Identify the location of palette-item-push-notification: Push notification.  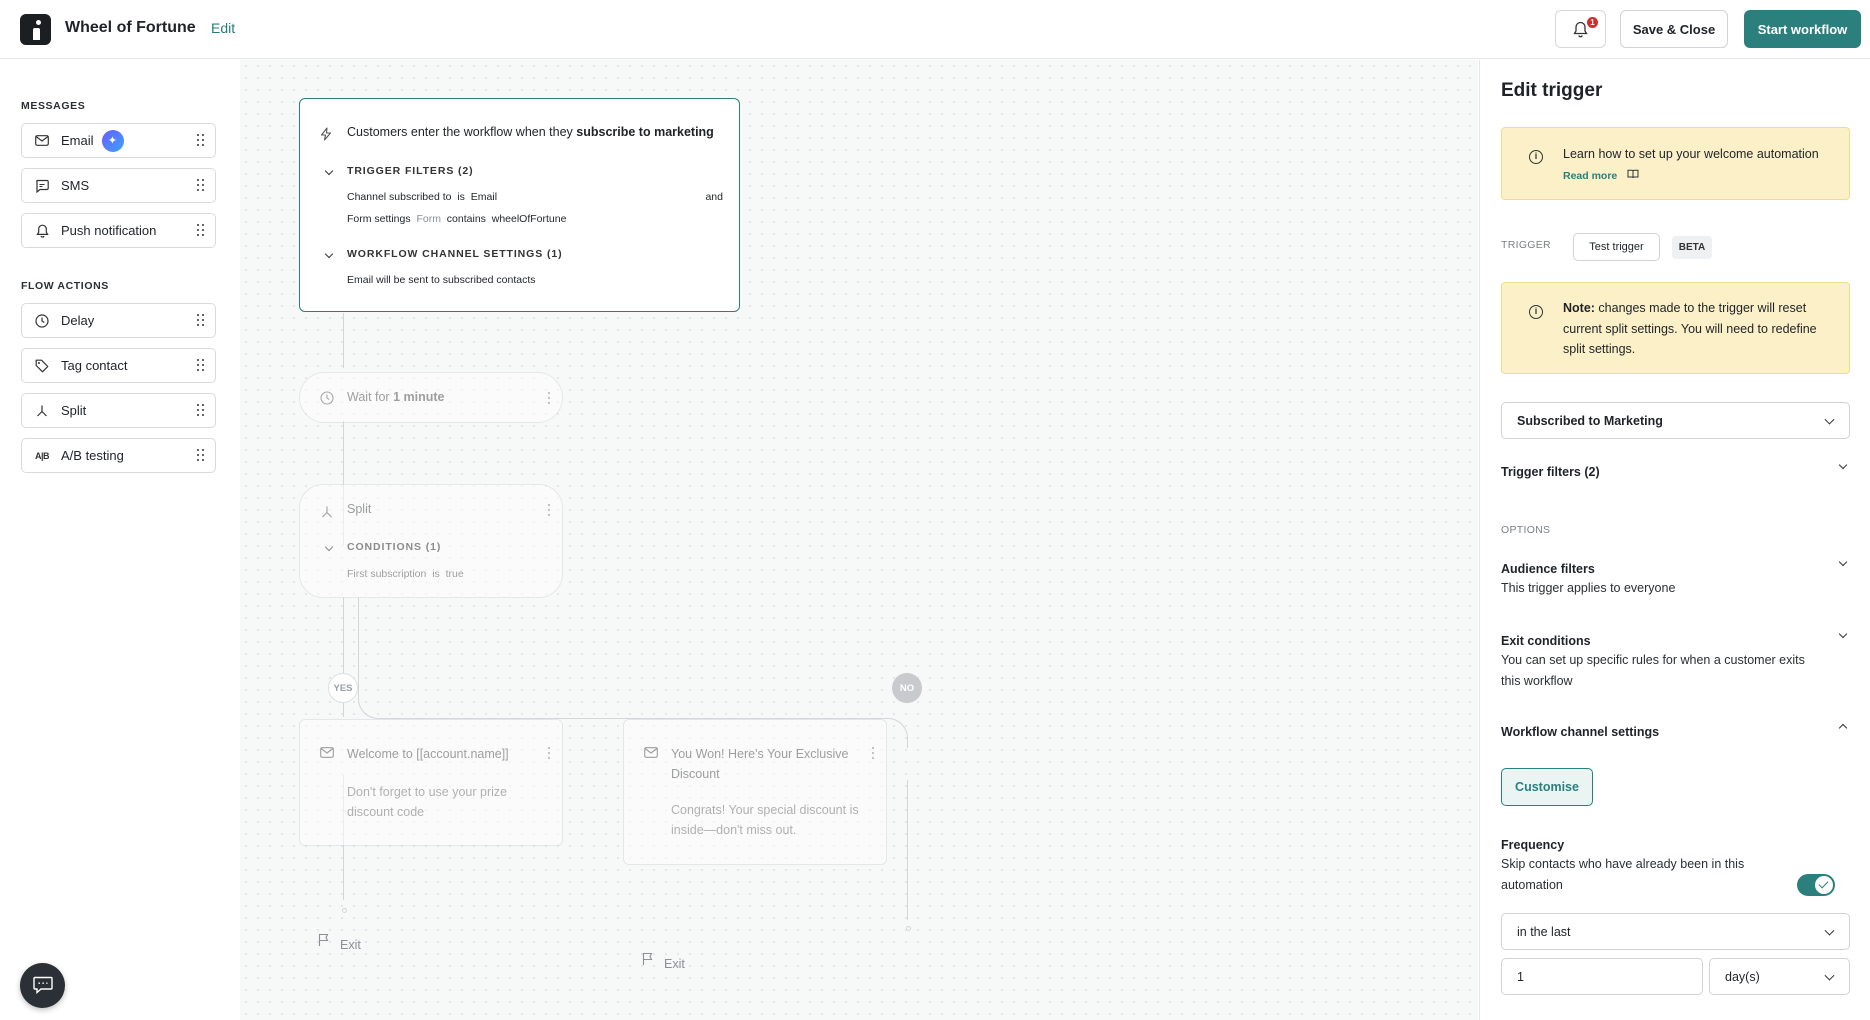
(118, 230).